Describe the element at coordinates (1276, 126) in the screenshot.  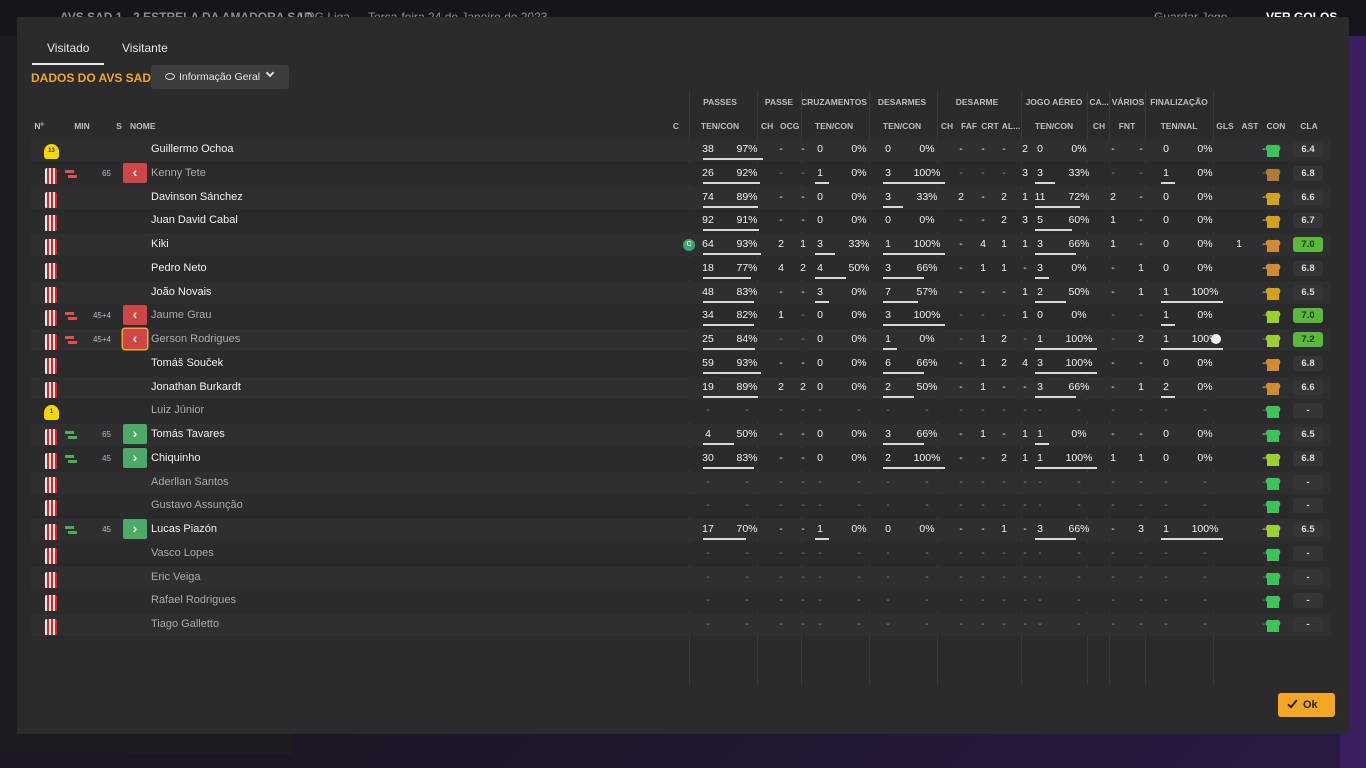
I see `column-header-con: CON` at that location.